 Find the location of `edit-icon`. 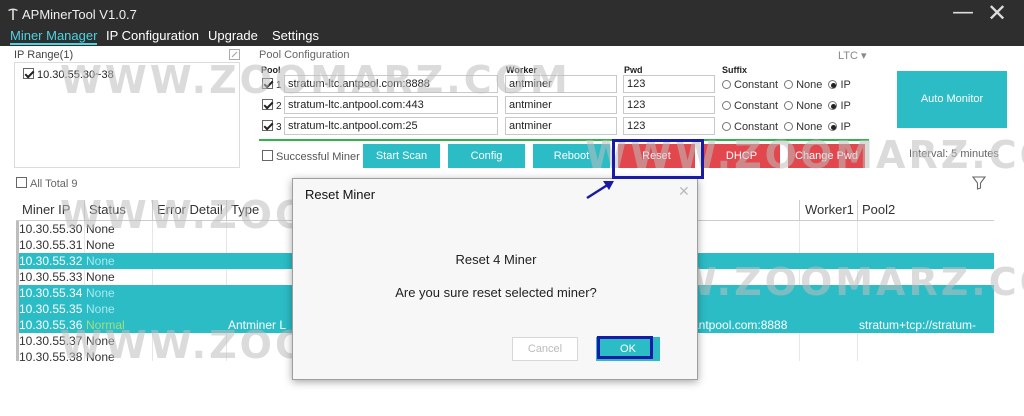

edit-icon is located at coordinates (234, 54).